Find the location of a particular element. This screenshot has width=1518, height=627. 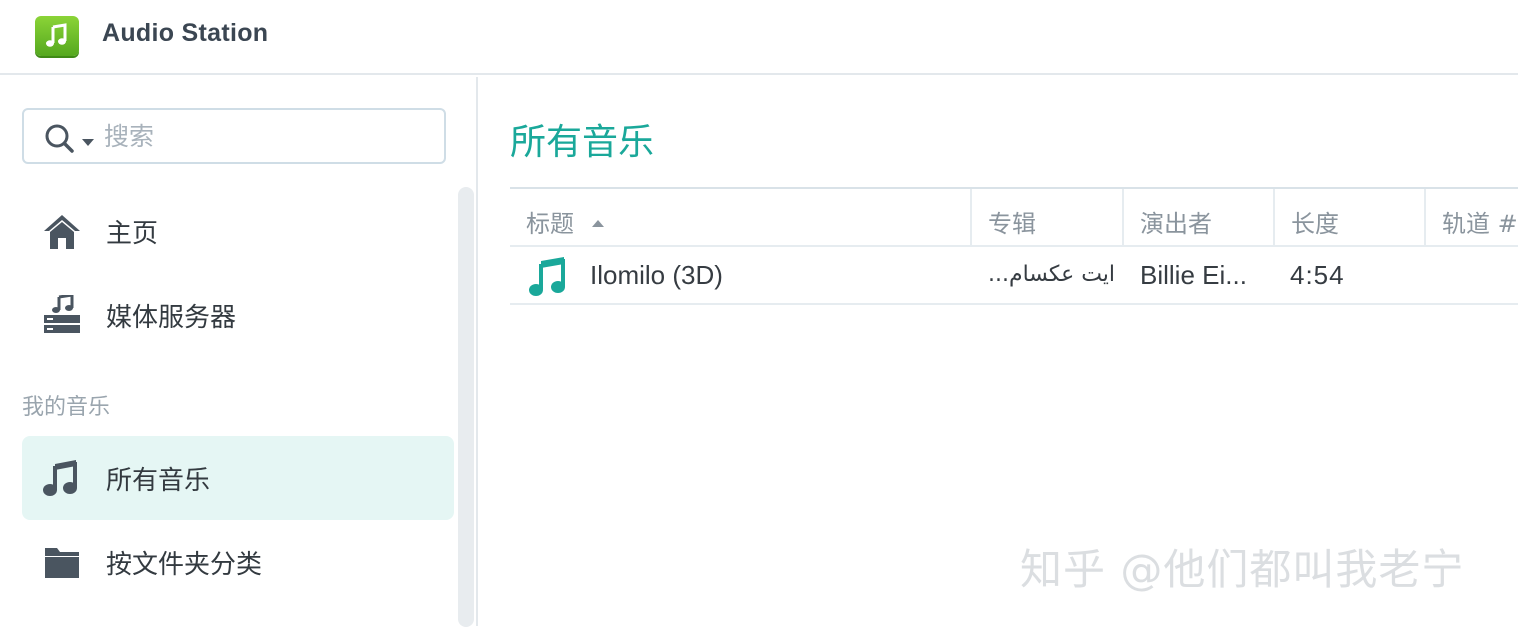

cell-length: 4:54 is located at coordinates (1317, 275).